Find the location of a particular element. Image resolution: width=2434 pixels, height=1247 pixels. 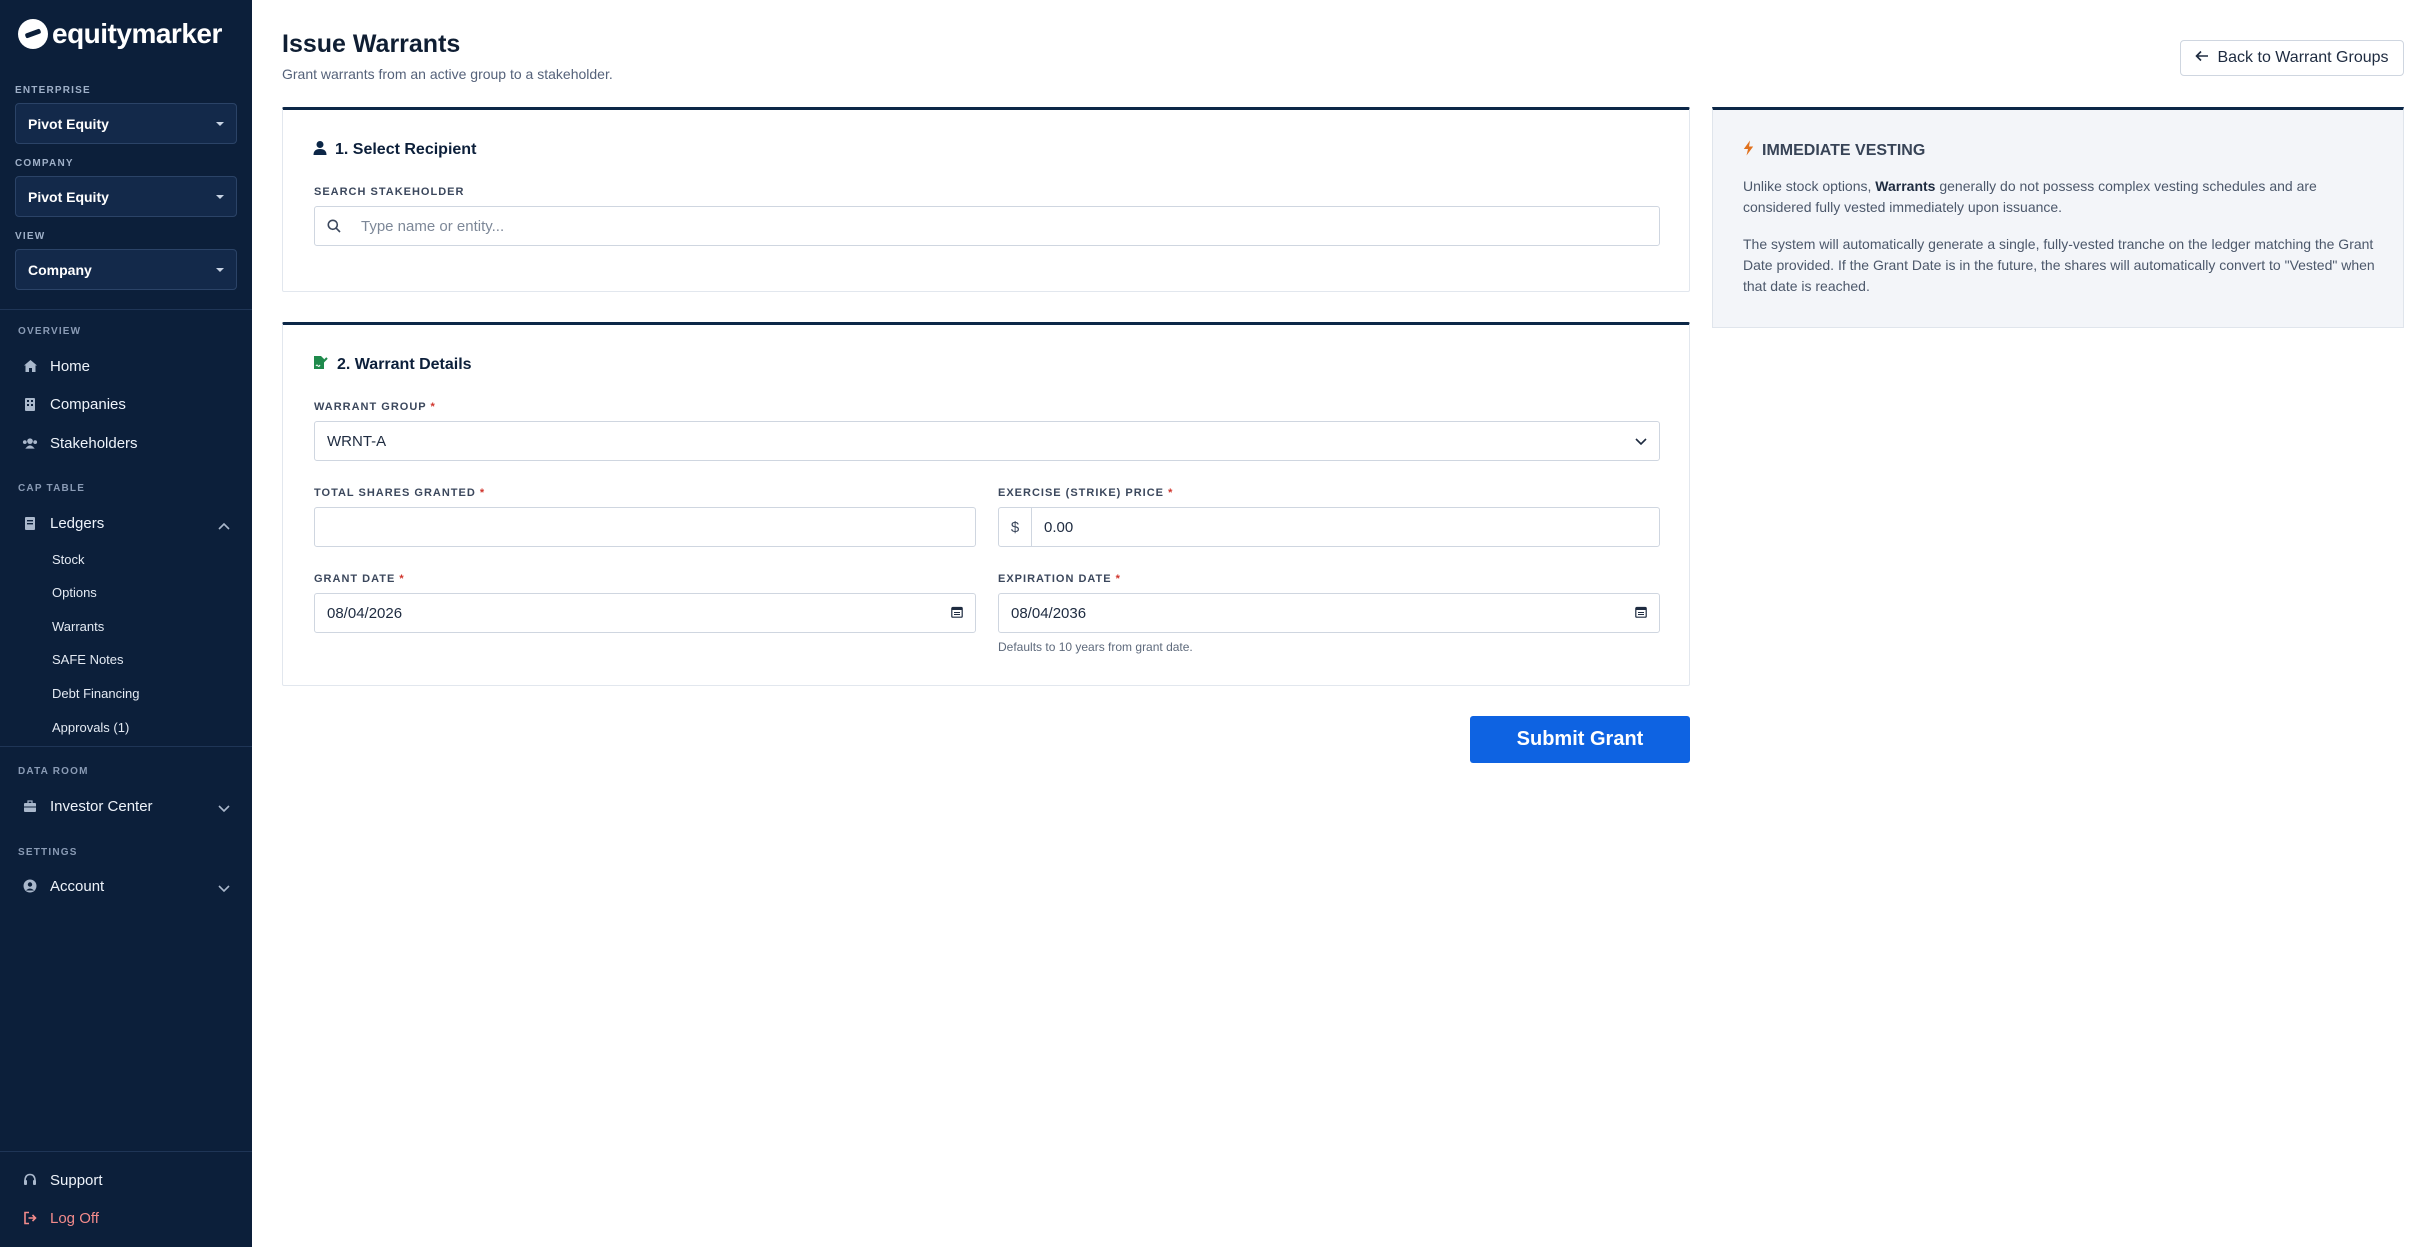

overview-section-label: OVERVIEW is located at coordinates (50, 331).